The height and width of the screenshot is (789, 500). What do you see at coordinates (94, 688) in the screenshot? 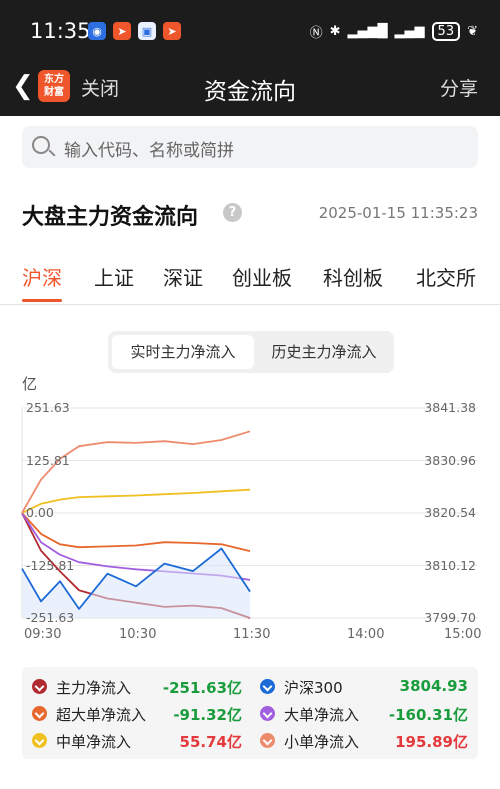
I see `legend-name: 主力净流入` at bounding box center [94, 688].